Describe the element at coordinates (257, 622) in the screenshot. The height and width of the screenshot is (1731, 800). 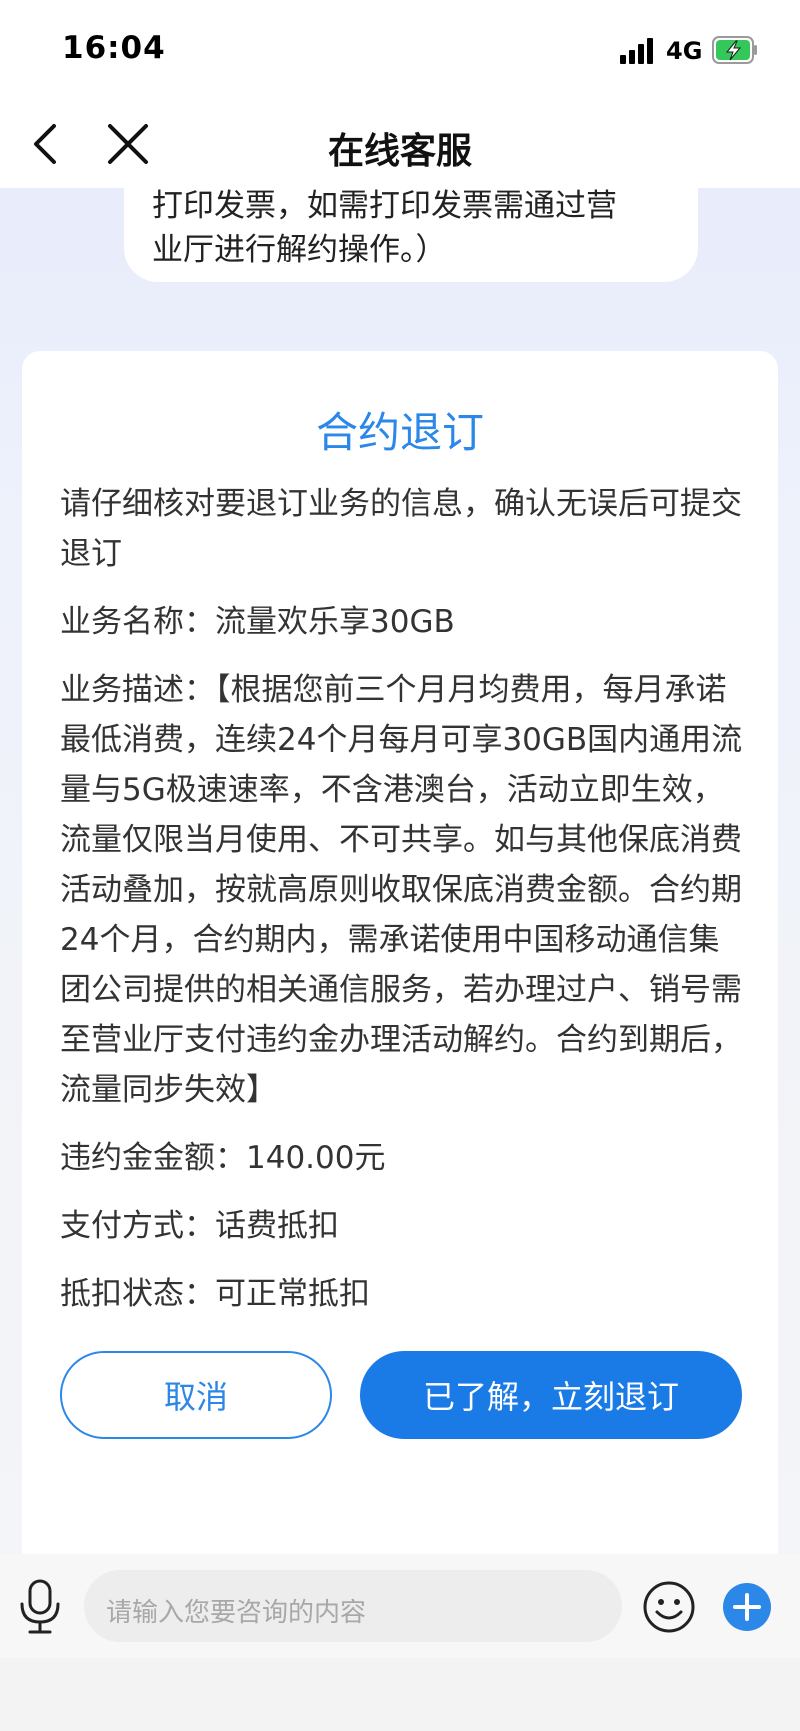
I see `service-name: 业务名称：流量欢乐享30GB` at that location.